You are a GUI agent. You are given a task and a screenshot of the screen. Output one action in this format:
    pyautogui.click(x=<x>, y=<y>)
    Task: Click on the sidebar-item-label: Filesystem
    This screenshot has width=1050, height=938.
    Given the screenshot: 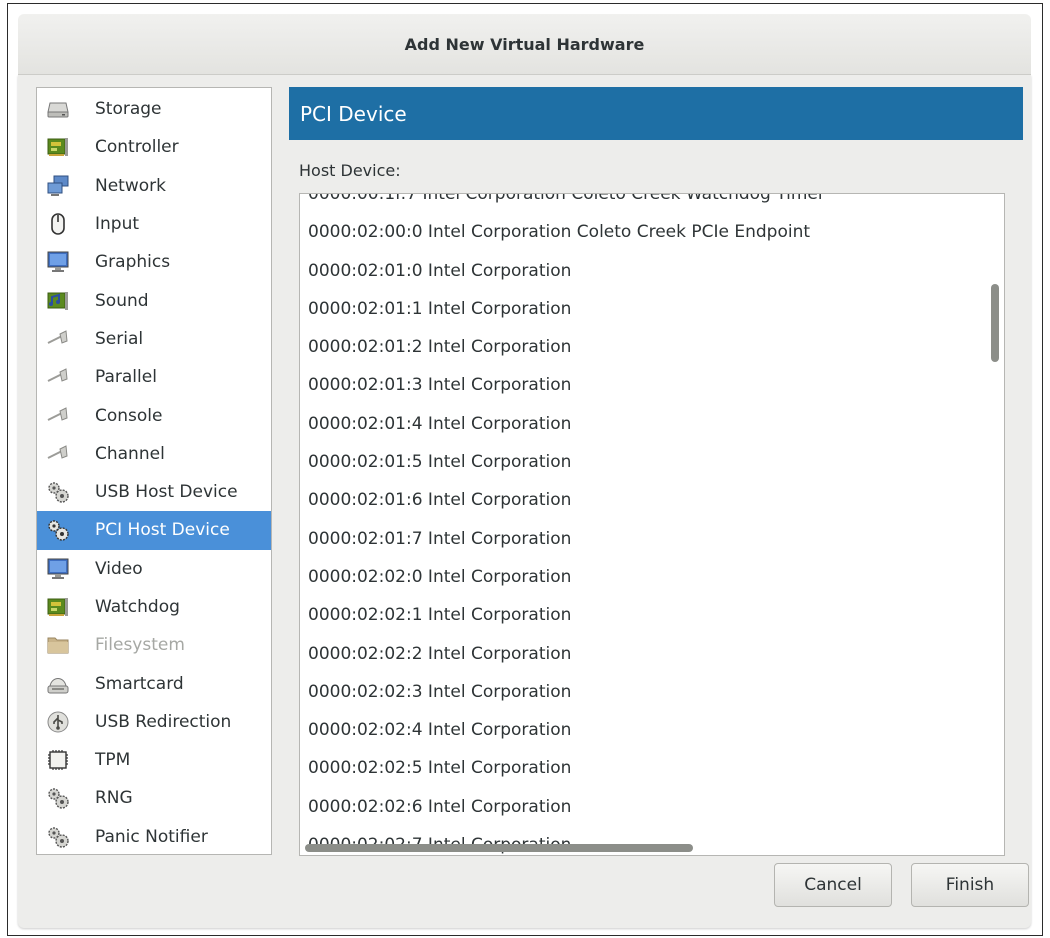 What is the action you would take?
    pyautogui.click(x=140, y=645)
    